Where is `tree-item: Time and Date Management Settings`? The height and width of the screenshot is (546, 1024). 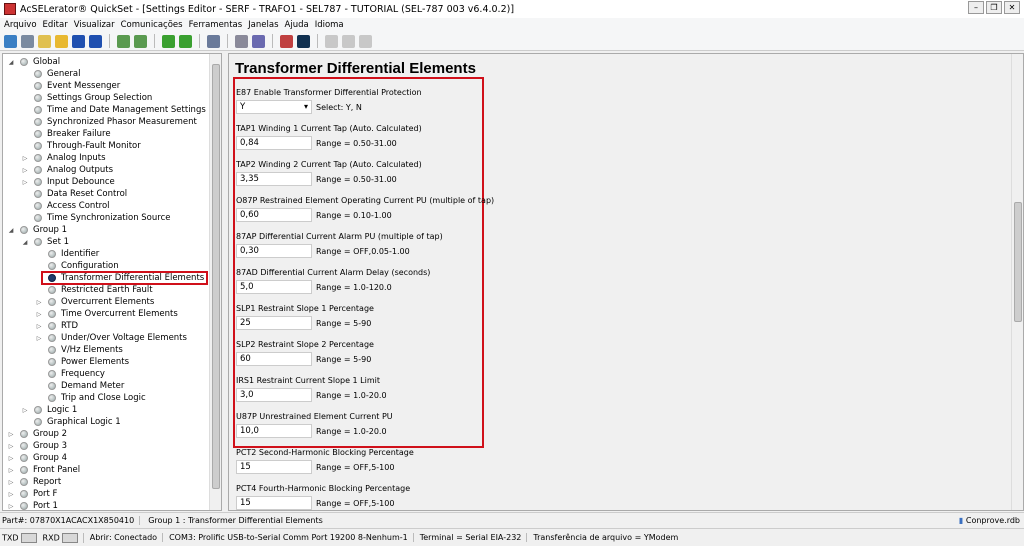
tree-item: Time and Date Management Settings is located at coordinates (113, 110).